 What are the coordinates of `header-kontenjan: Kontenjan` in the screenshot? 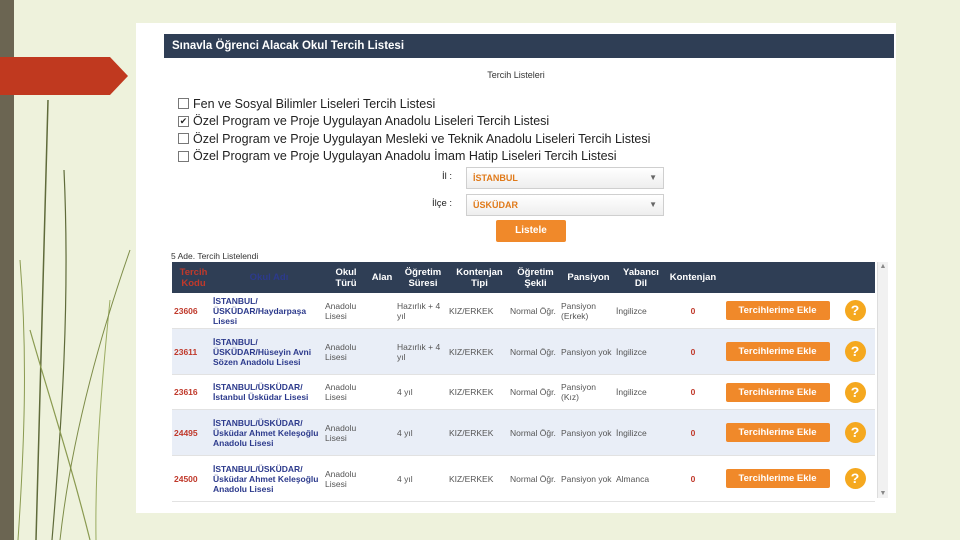 It's located at (693, 277).